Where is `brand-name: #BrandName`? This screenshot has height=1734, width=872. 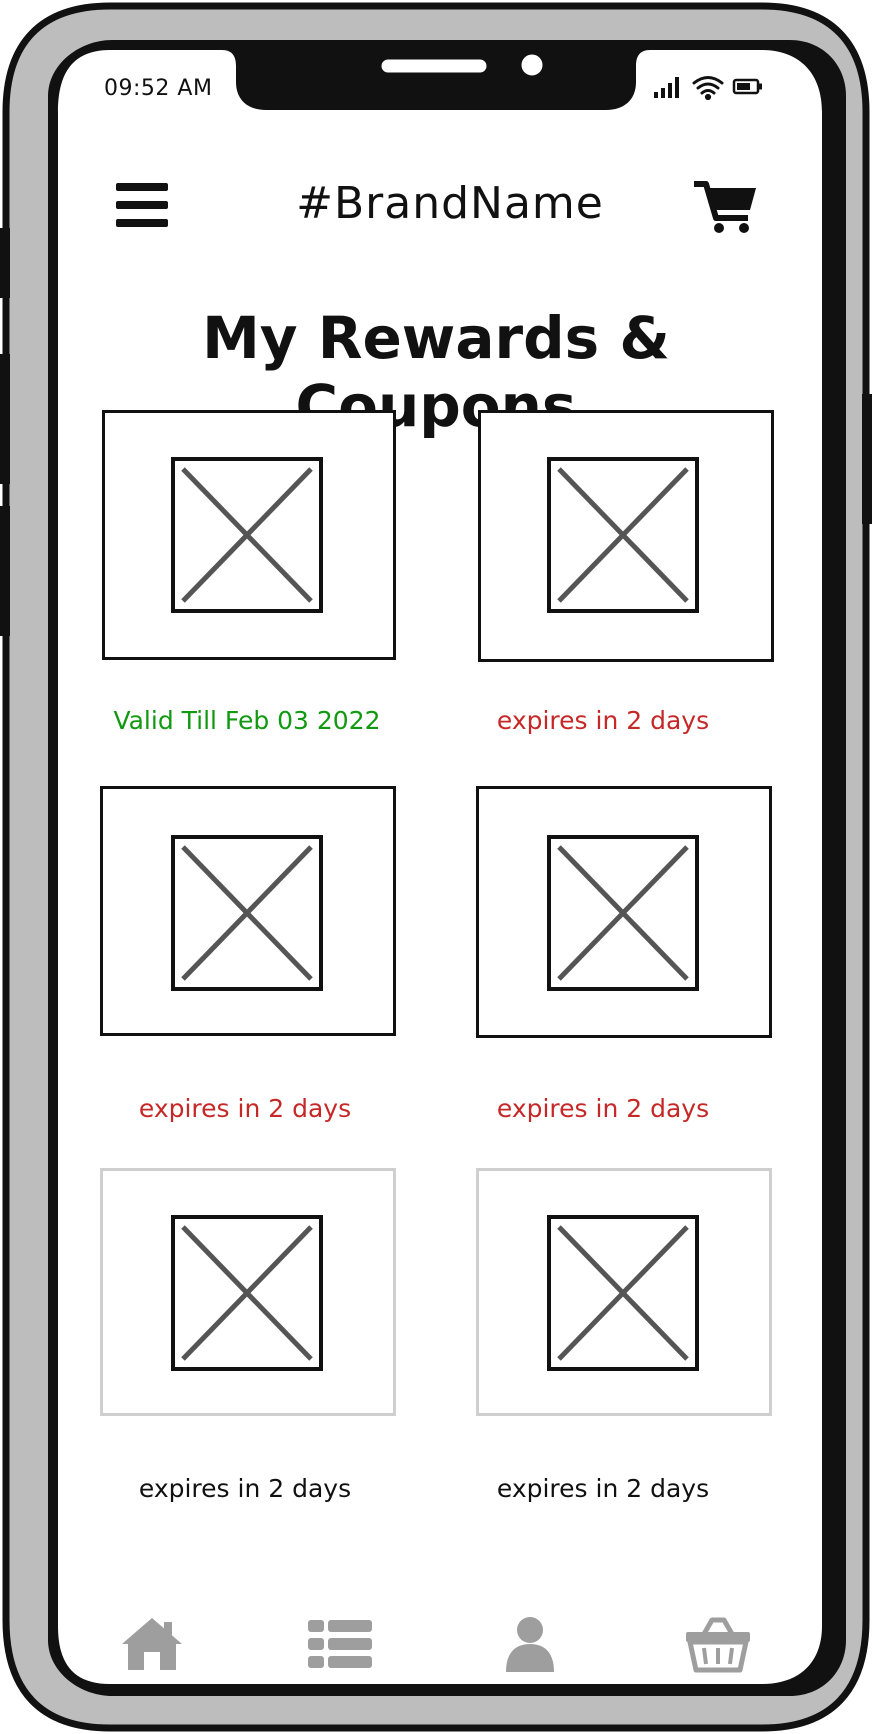 brand-name: #BrandName is located at coordinates (450, 203).